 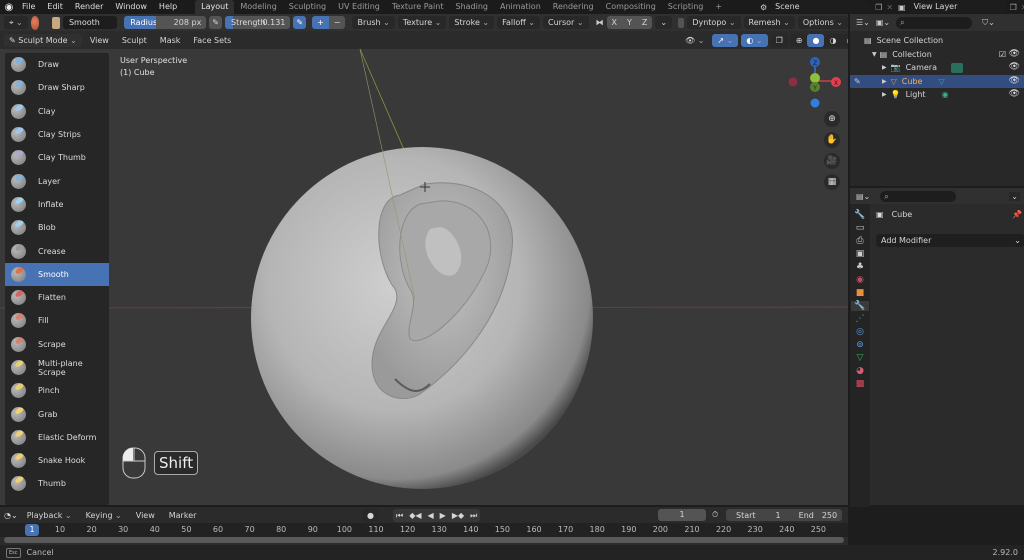 I want to click on properties-editor-type-icon: ▤⌄, so click(x=863, y=196).